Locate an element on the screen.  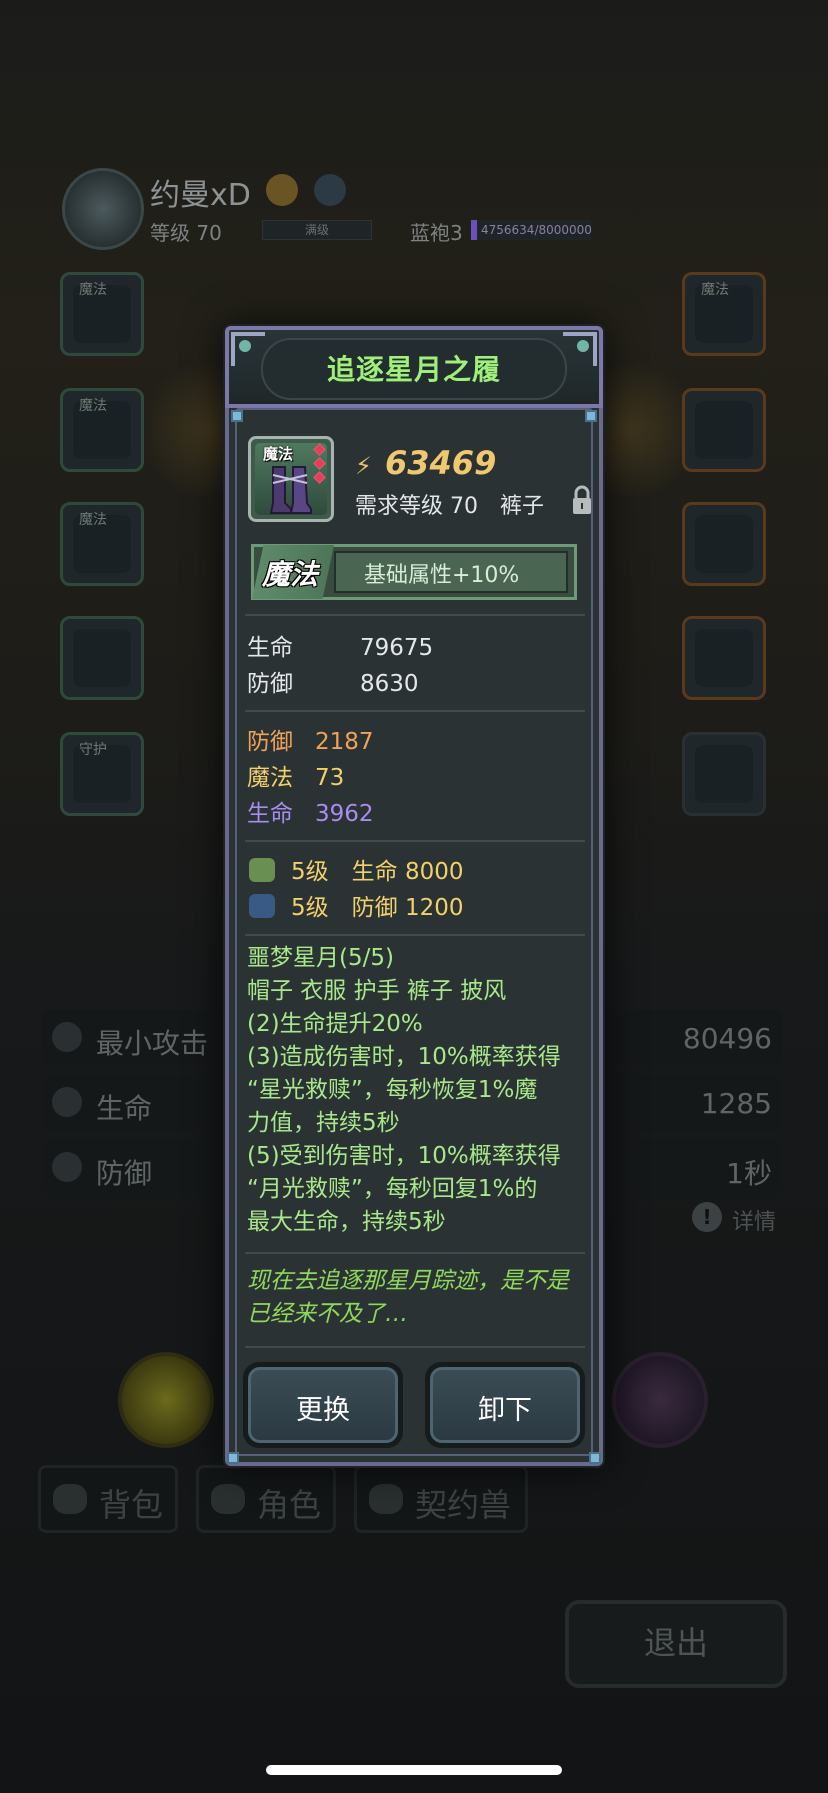
skill-orb-left is located at coordinates (166, 1400).